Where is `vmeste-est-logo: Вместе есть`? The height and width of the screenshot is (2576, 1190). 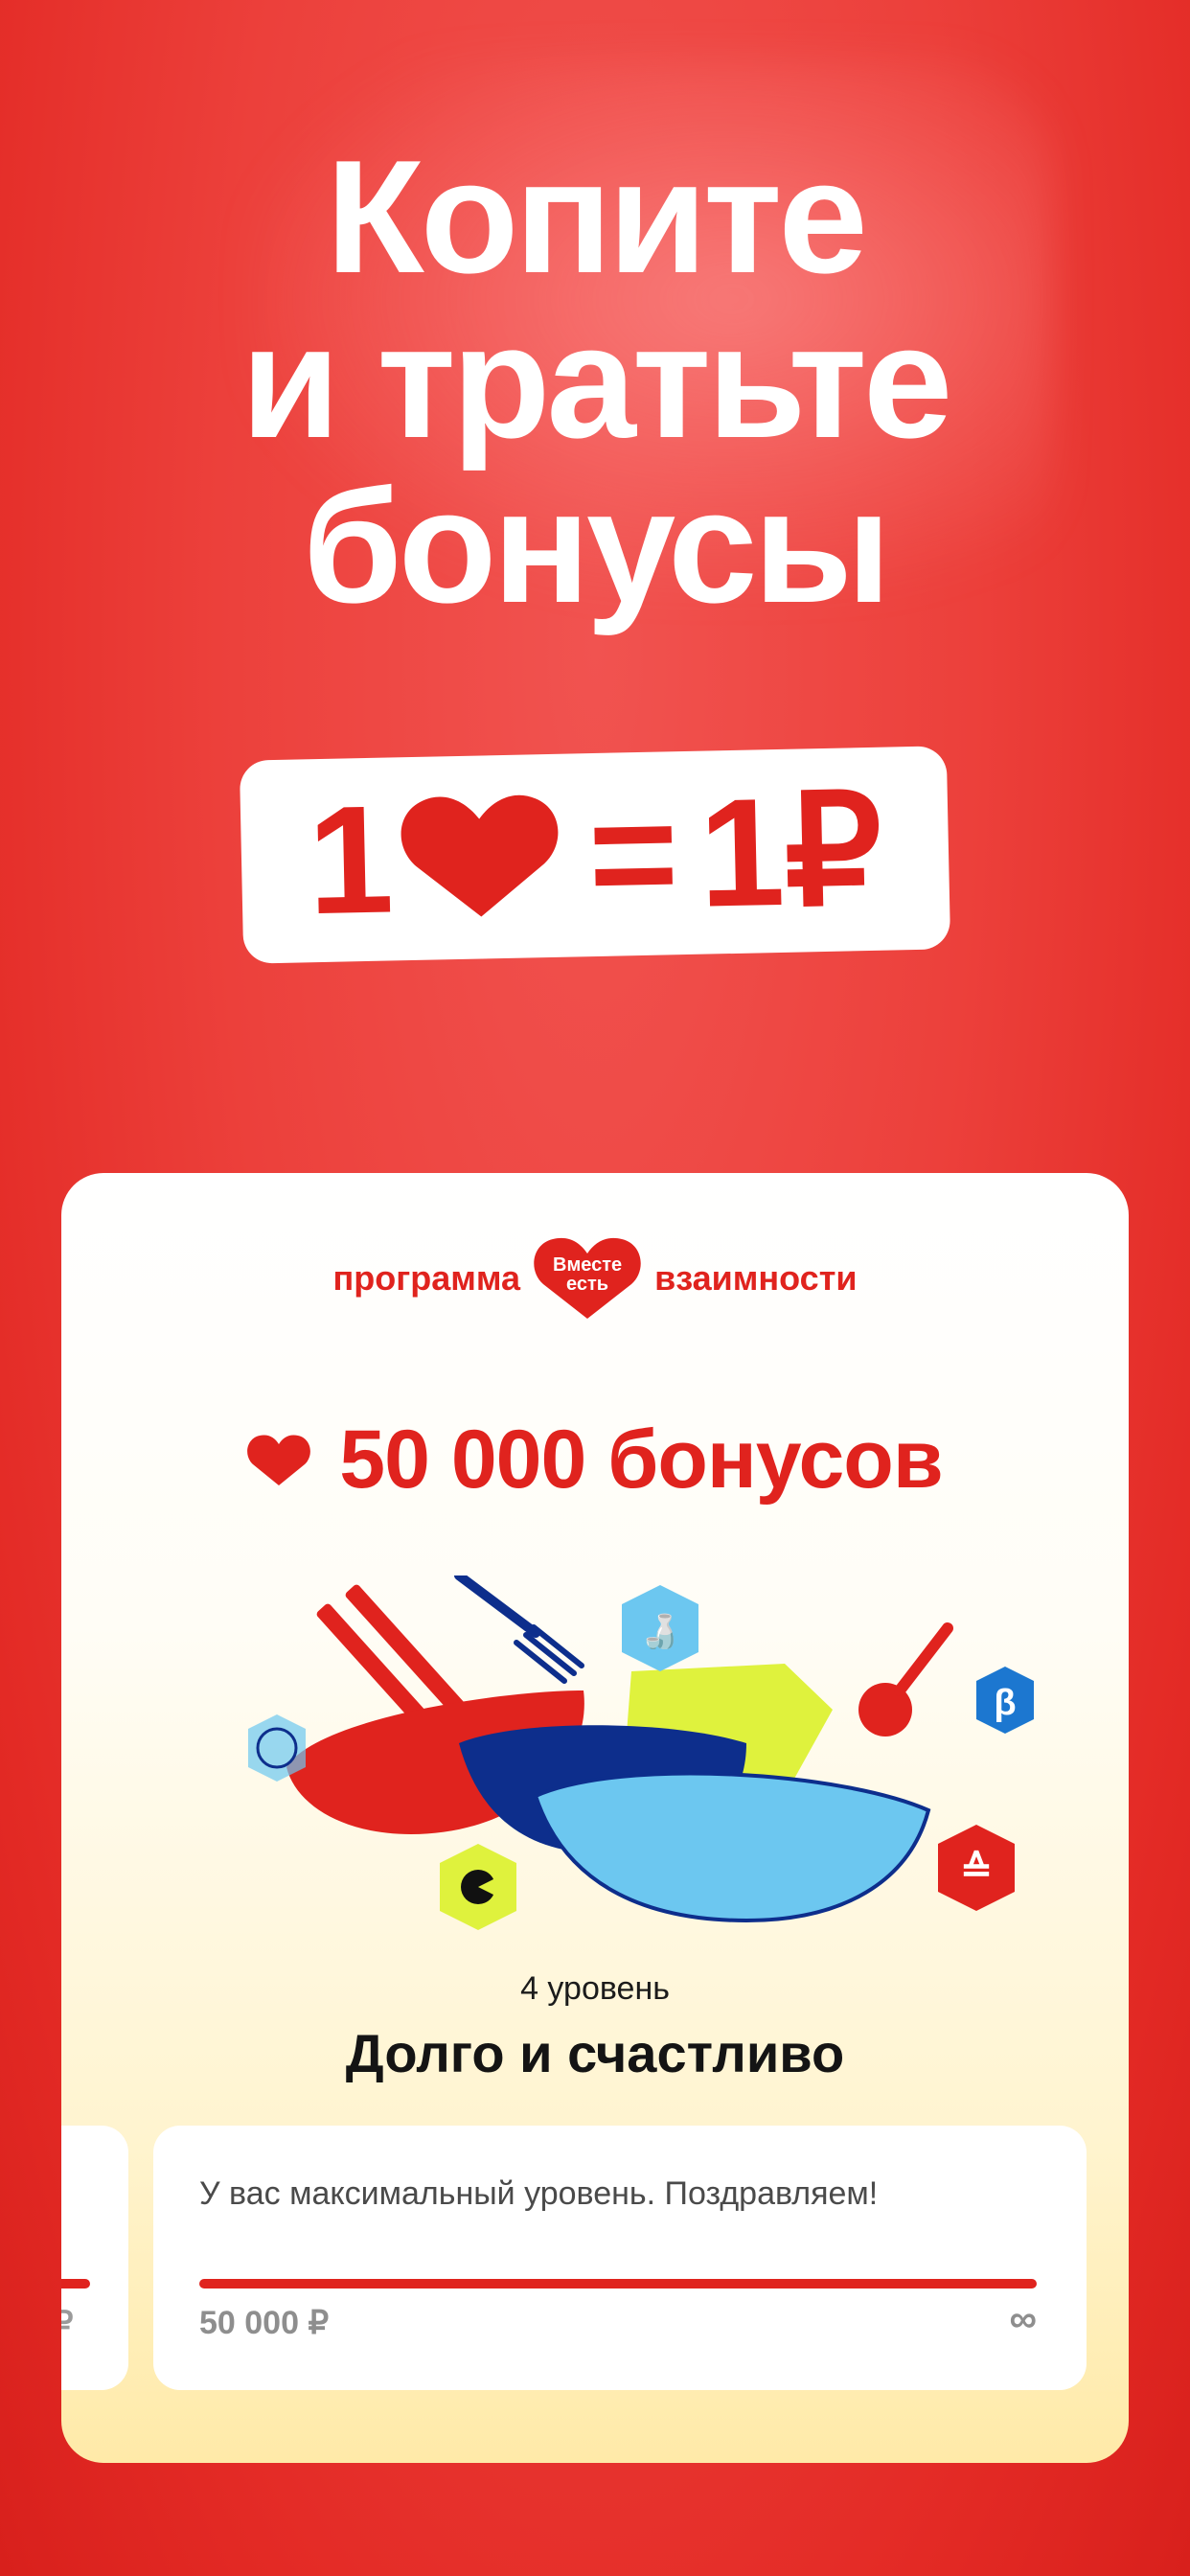
vmeste-est-logo: Вместе есть is located at coordinates (588, 1278).